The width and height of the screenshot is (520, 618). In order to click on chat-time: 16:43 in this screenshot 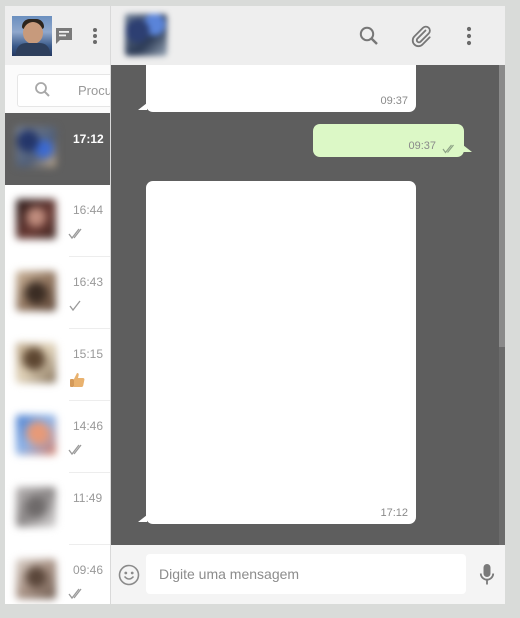, I will do `click(88, 282)`.